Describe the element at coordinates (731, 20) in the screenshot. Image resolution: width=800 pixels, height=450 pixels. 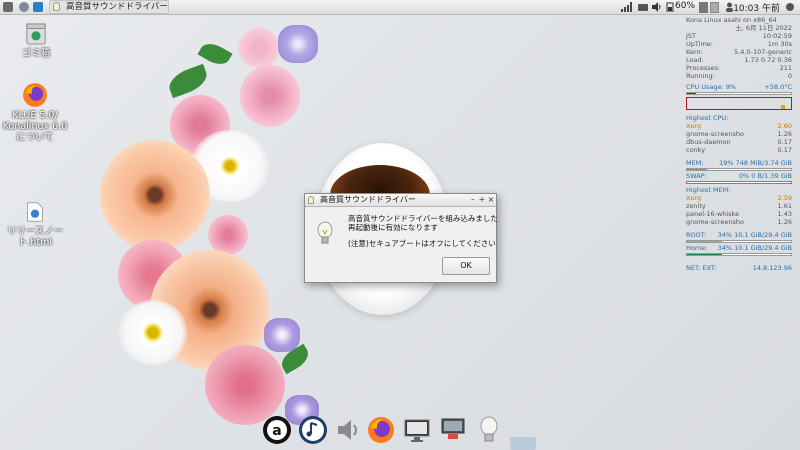
I see `conky-header: Kona Linux asahi on x86_64` at that location.